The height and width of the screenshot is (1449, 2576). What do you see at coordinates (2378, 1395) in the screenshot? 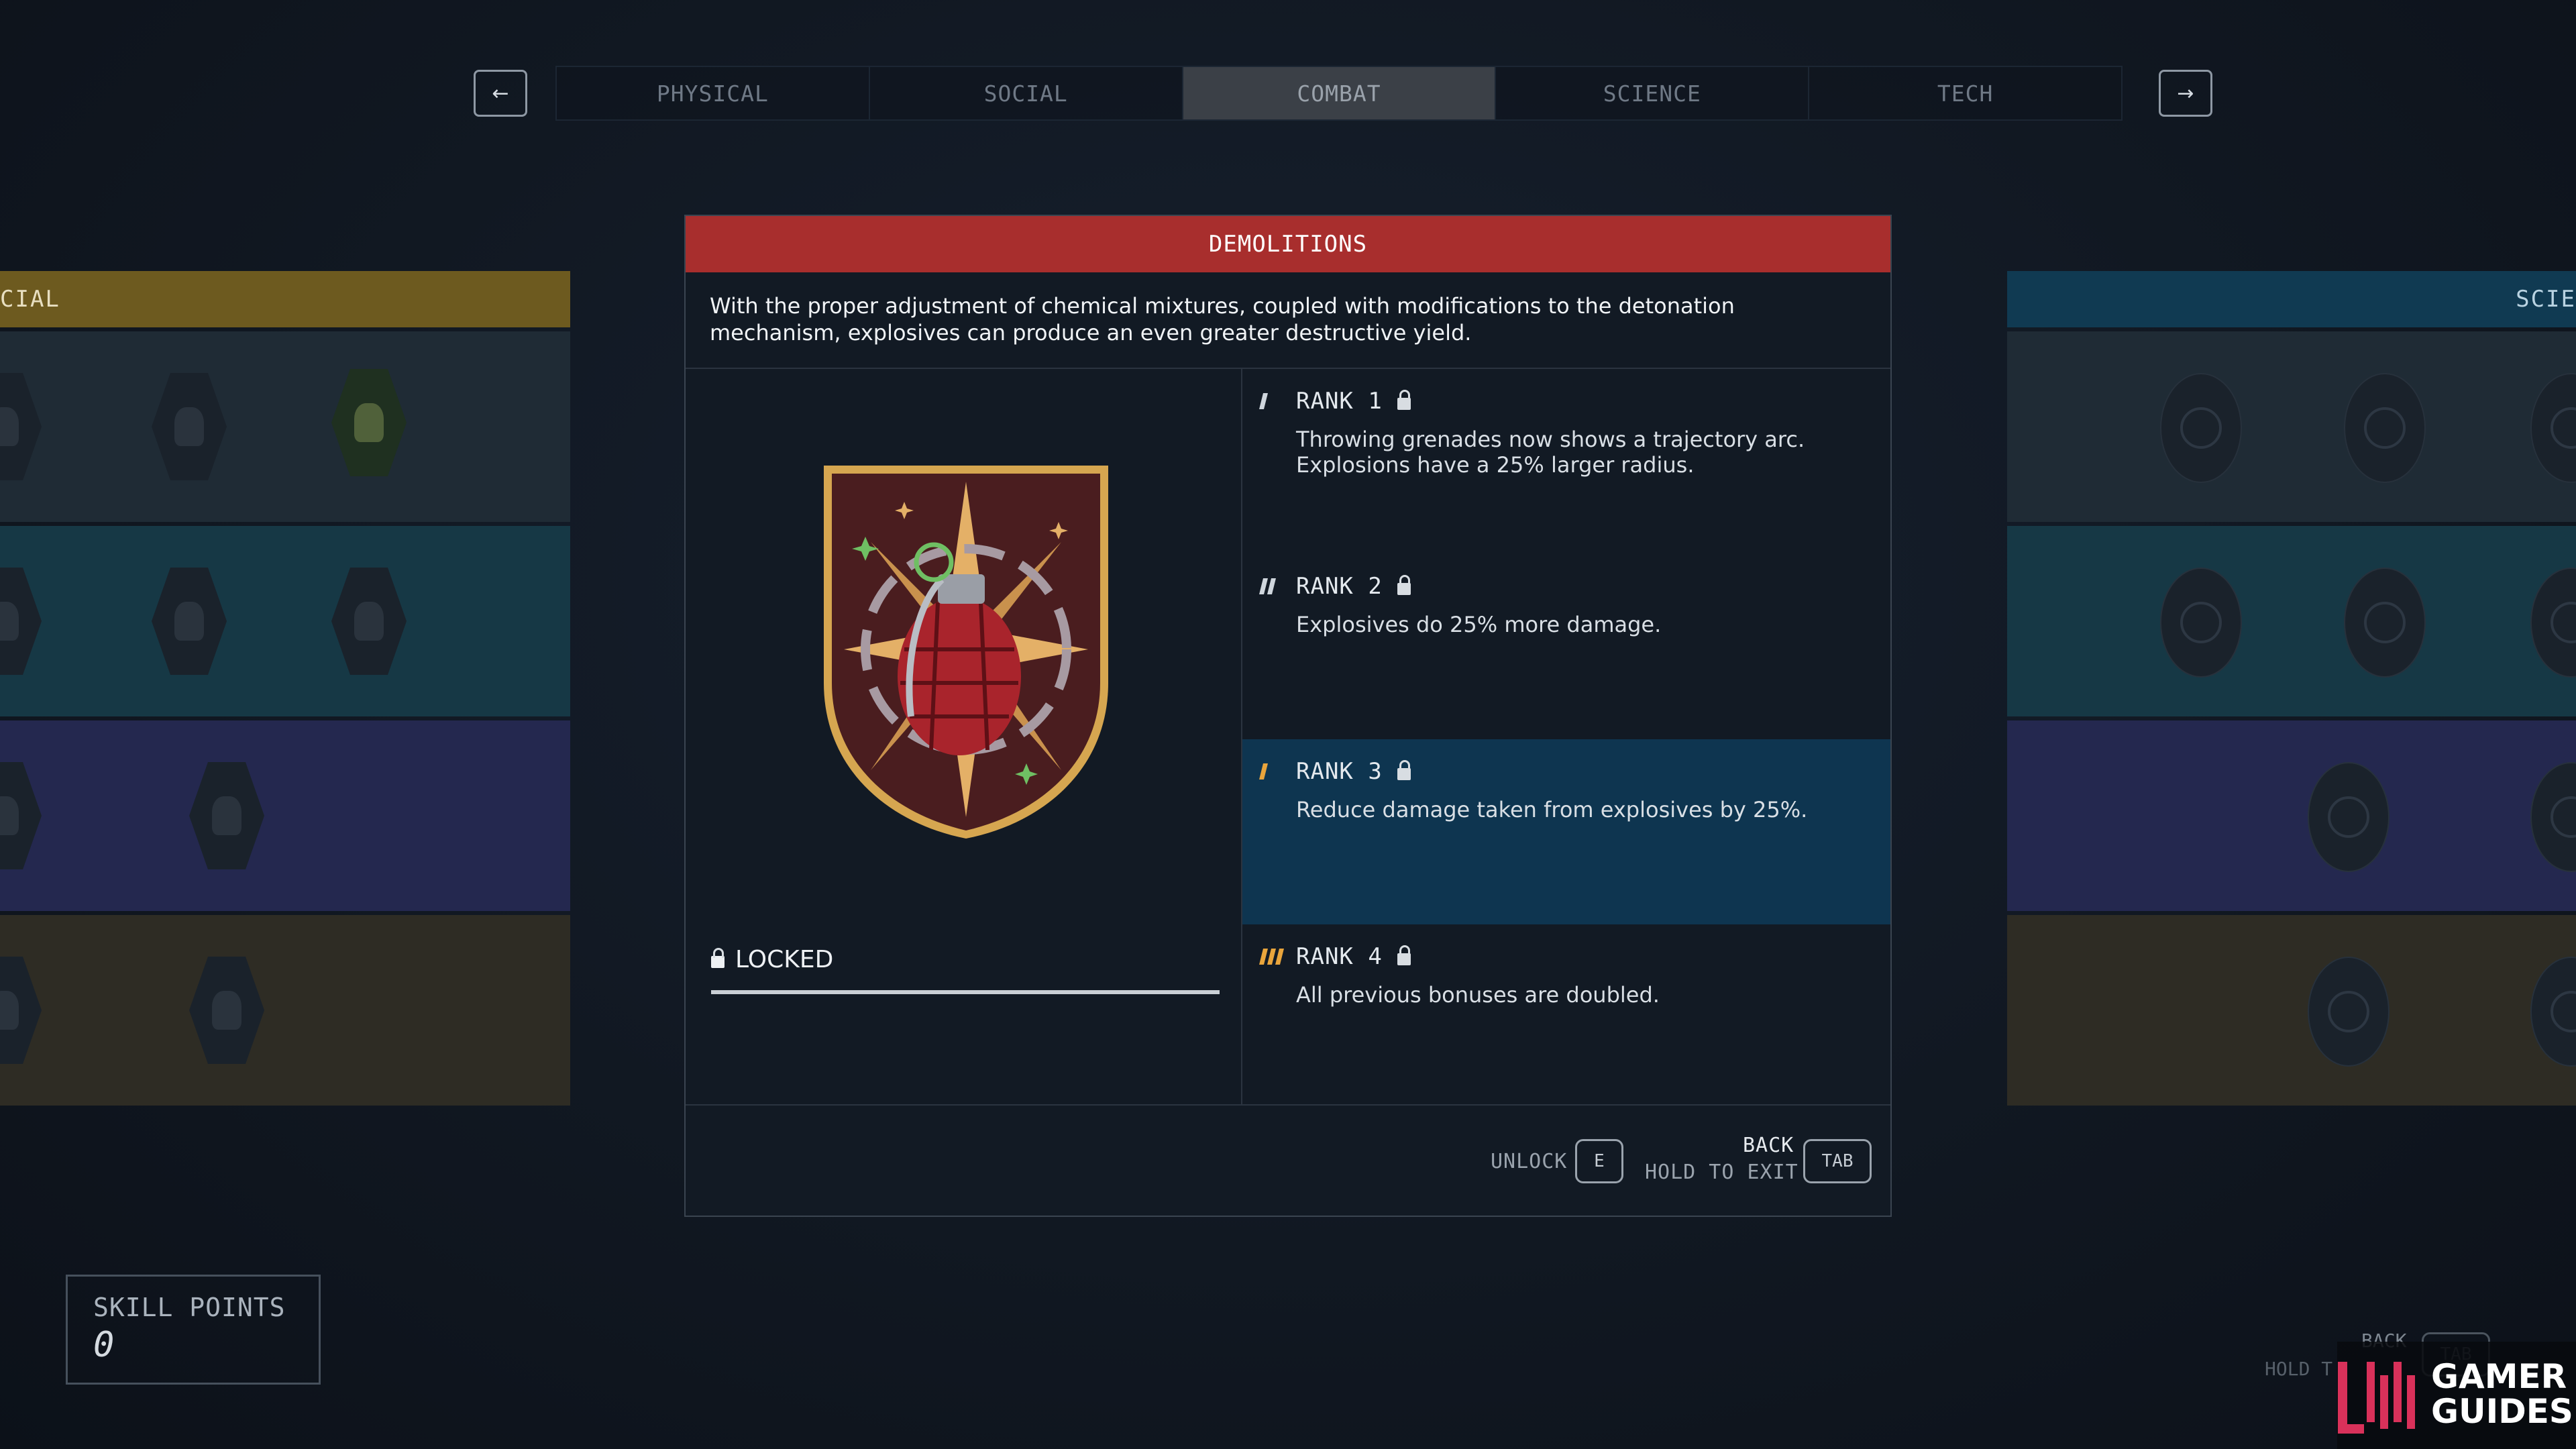
I see `gamer-guides-logo-icon` at bounding box center [2378, 1395].